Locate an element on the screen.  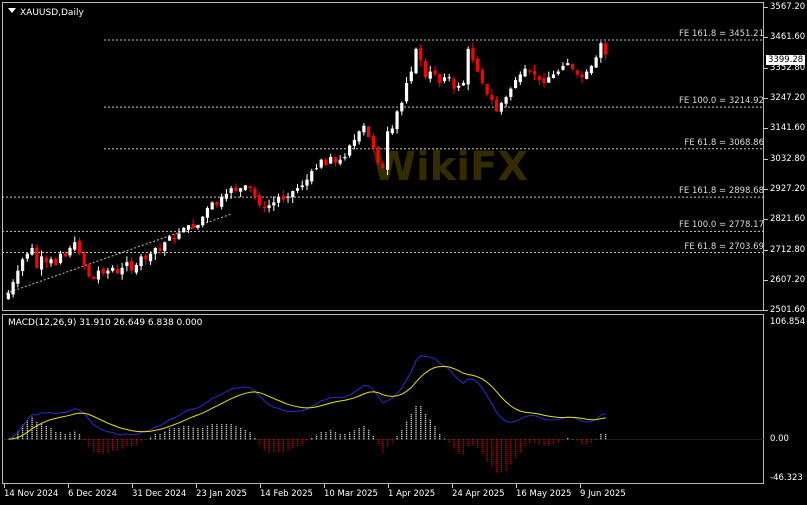
date-tick-label: 6 Dec 2024 is located at coordinates (92, 494).